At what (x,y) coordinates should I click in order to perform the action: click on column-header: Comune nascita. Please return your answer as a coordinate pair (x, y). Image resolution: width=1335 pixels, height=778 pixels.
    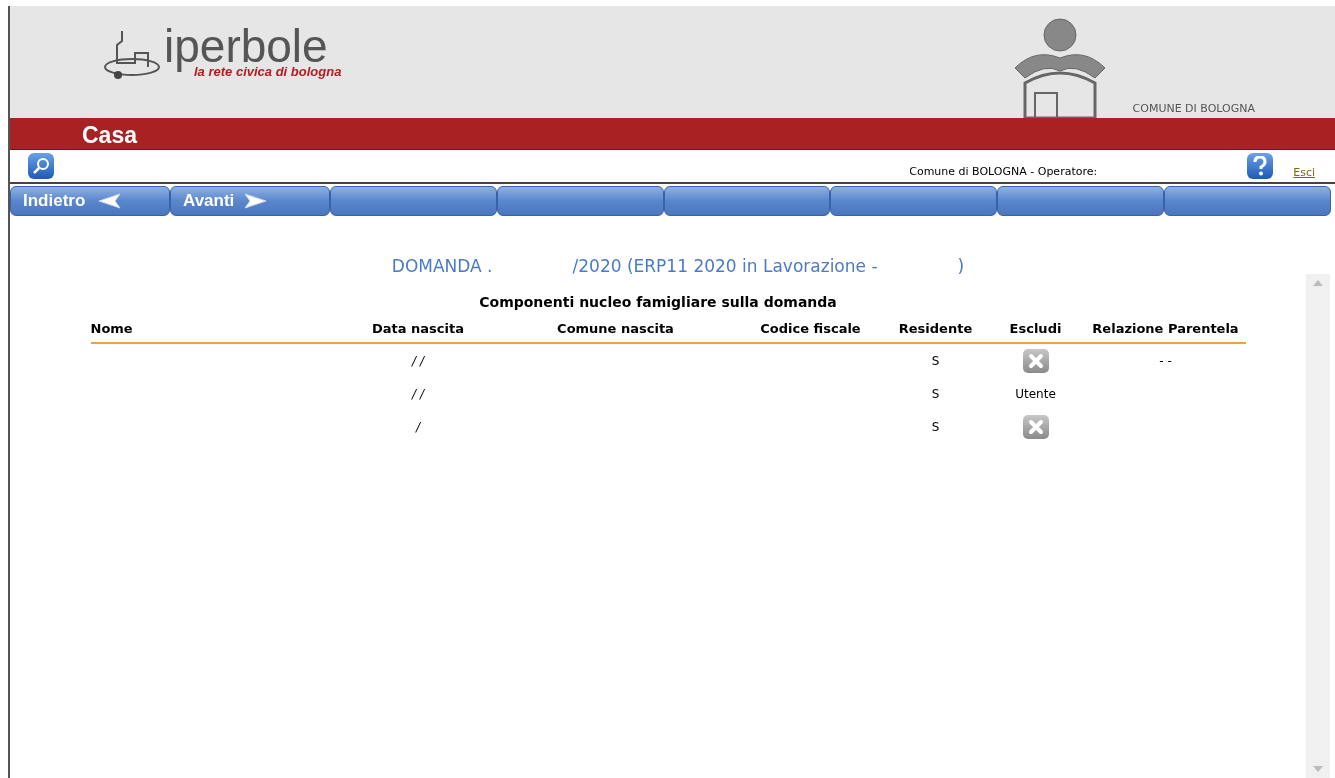
    Looking at the image, I should click on (615, 328).